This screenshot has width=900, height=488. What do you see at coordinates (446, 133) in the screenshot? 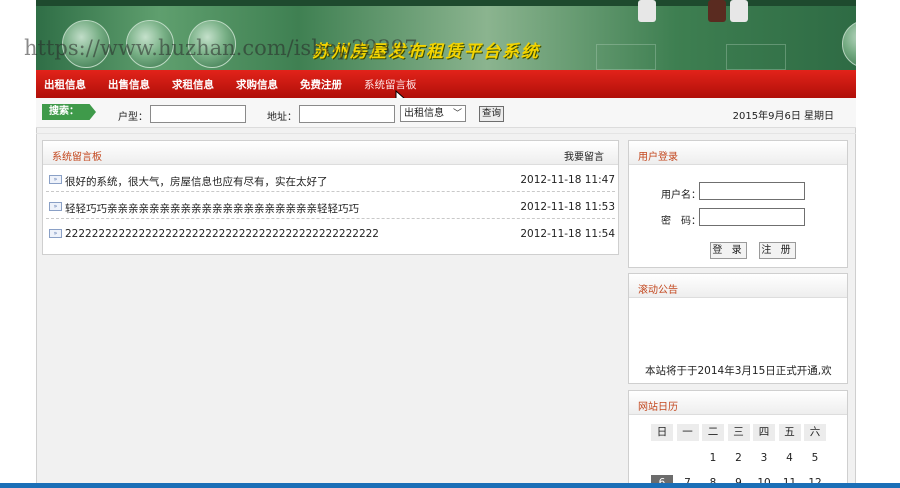
I see `divider` at bounding box center [446, 133].